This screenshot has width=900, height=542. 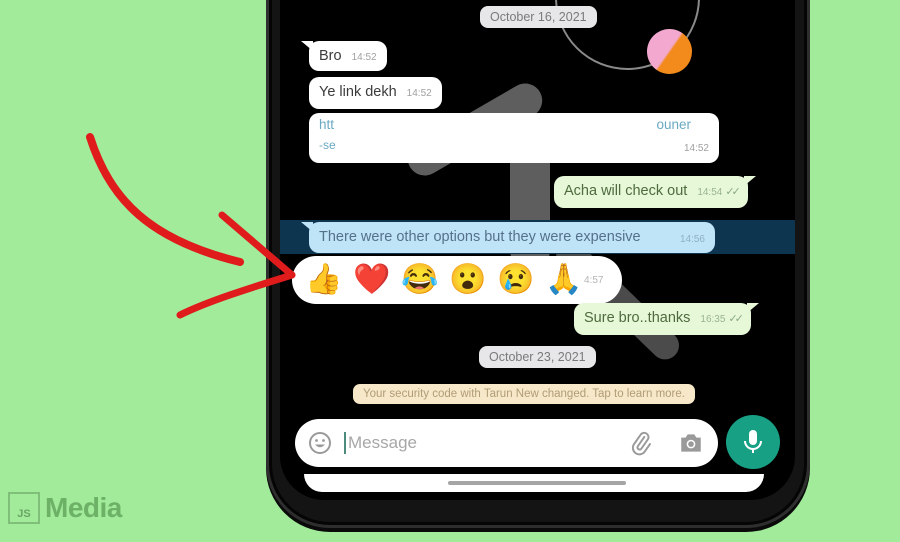 What do you see at coordinates (344, 56) in the screenshot?
I see `message-incoming: Bro 14:52` at bounding box center [344, 56].